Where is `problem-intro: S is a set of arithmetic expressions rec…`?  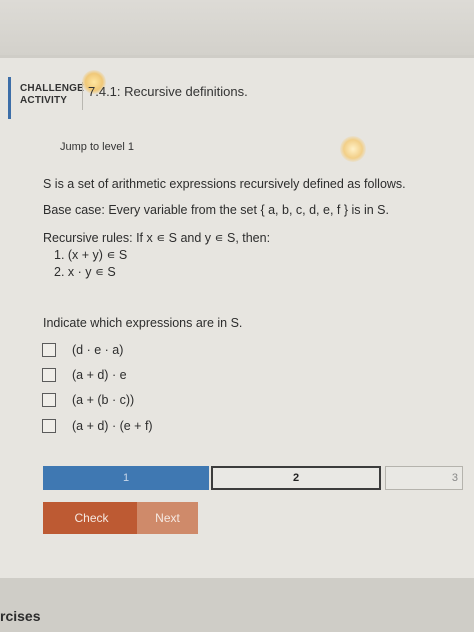
problem-intro: S is a set of arithmetic expressions rec… is located at coordinates (224, 184).